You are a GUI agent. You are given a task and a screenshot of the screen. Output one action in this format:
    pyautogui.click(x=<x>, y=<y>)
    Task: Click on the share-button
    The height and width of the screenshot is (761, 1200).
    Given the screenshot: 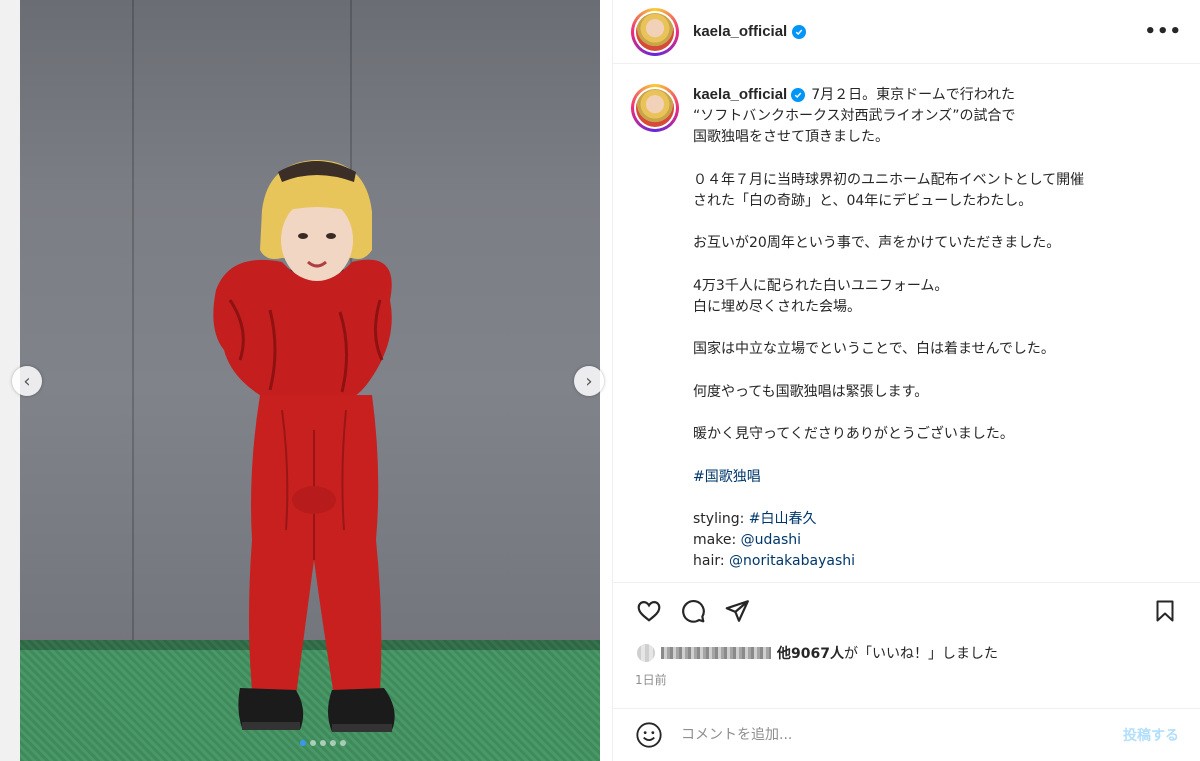 What is the action you would take?
    pyautogui.click(x=737, y=611)
    